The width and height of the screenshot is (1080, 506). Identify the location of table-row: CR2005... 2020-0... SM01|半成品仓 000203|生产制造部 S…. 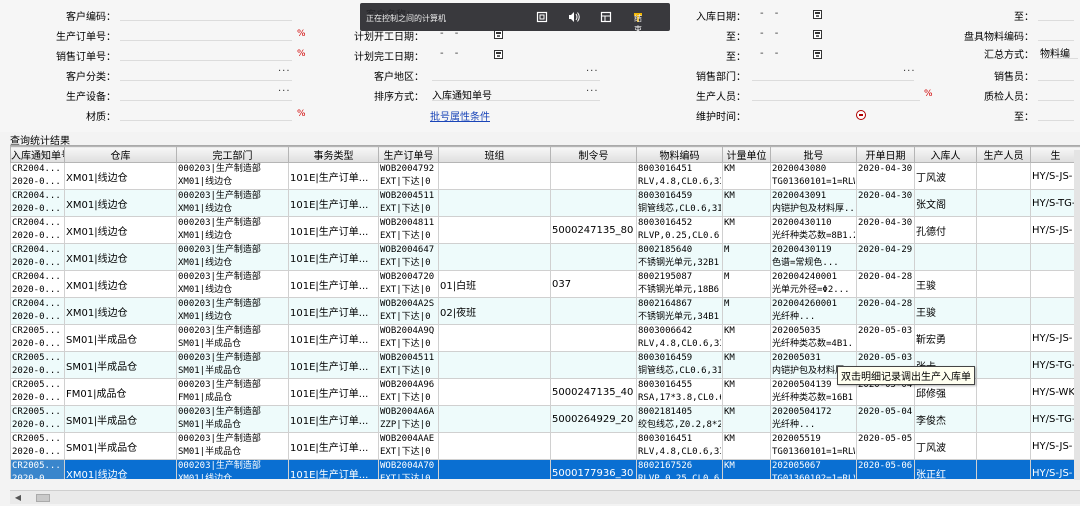
(545, 419).